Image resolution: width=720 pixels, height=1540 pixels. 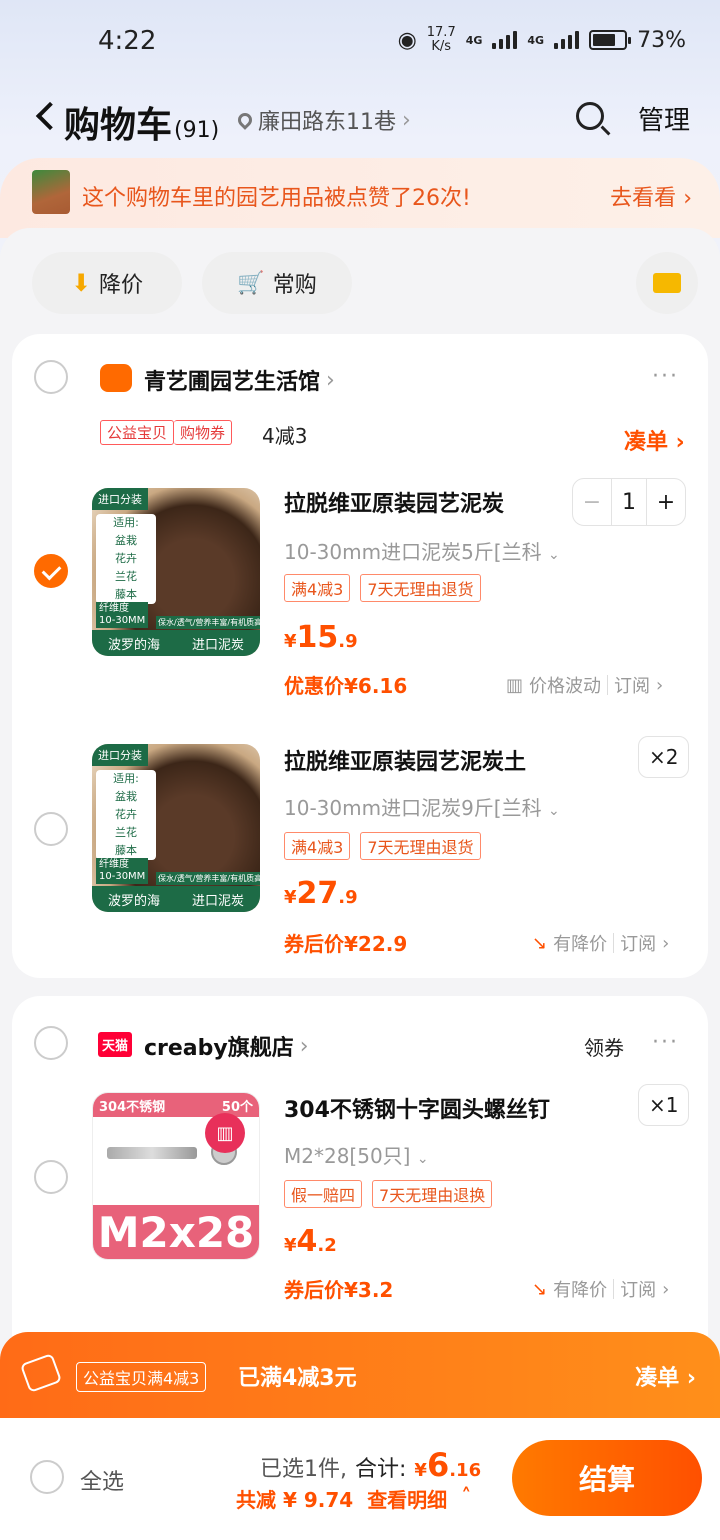 I want to click on price-dec: .2, so click(x=327, y=1245).